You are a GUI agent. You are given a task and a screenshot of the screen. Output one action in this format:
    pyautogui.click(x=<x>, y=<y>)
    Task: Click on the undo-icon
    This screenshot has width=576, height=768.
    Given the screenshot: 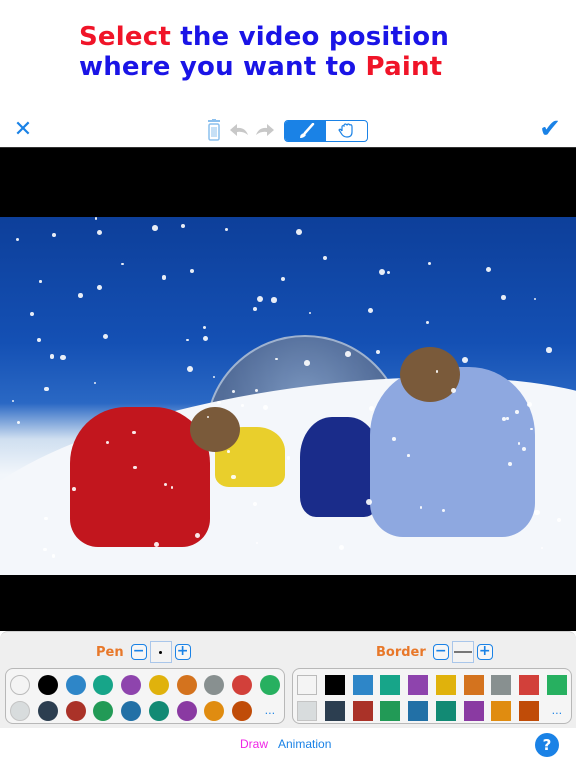 What is the action you would take?
    pyautogui.click(x=239, y=130)
    